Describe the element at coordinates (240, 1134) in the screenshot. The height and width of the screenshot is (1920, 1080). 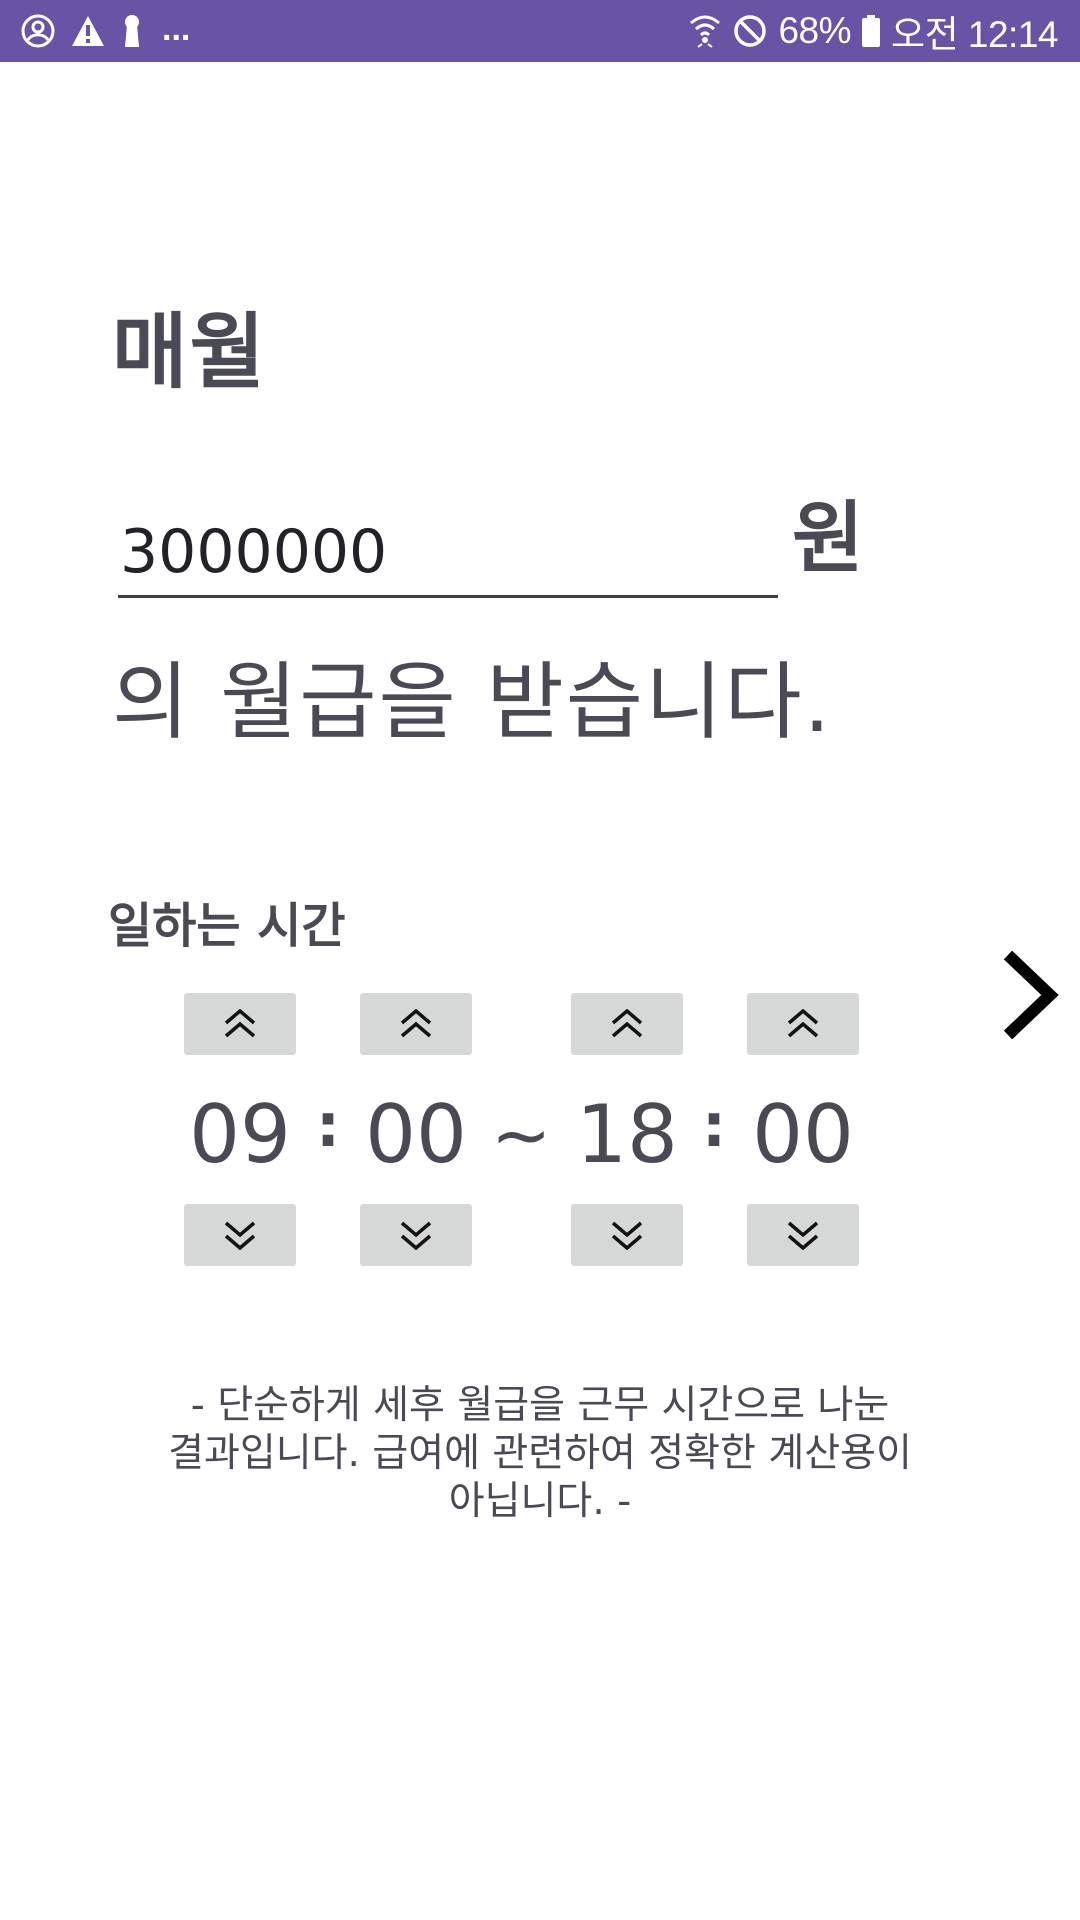
I see `start-hour-value: 09` at that location.